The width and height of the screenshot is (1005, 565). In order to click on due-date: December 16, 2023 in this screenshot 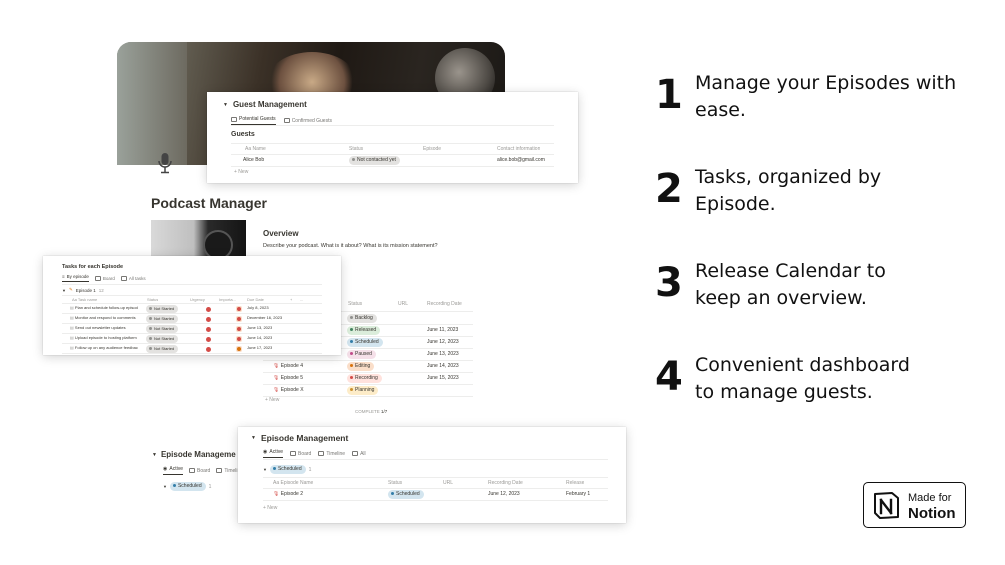, I will do `click(265, 317)`.